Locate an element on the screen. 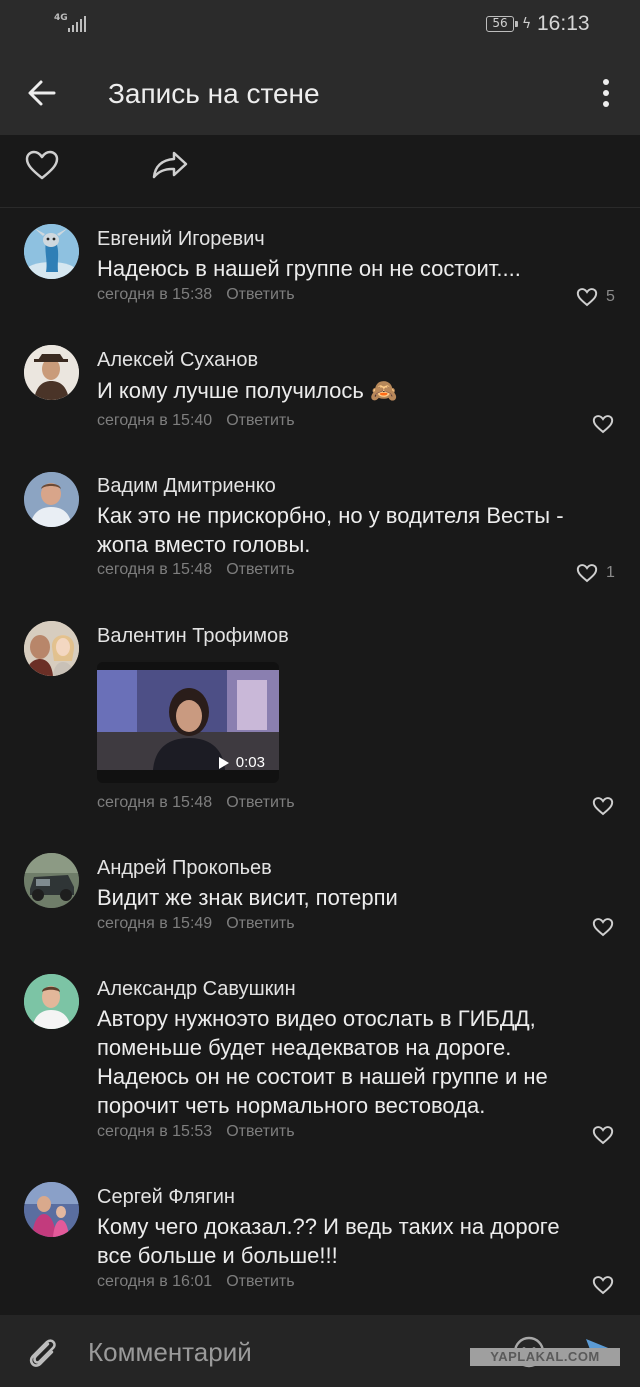 This screenshot has width=640, height=1387. comment-author: Алексей Суханов is located at coordinates (177, 360).